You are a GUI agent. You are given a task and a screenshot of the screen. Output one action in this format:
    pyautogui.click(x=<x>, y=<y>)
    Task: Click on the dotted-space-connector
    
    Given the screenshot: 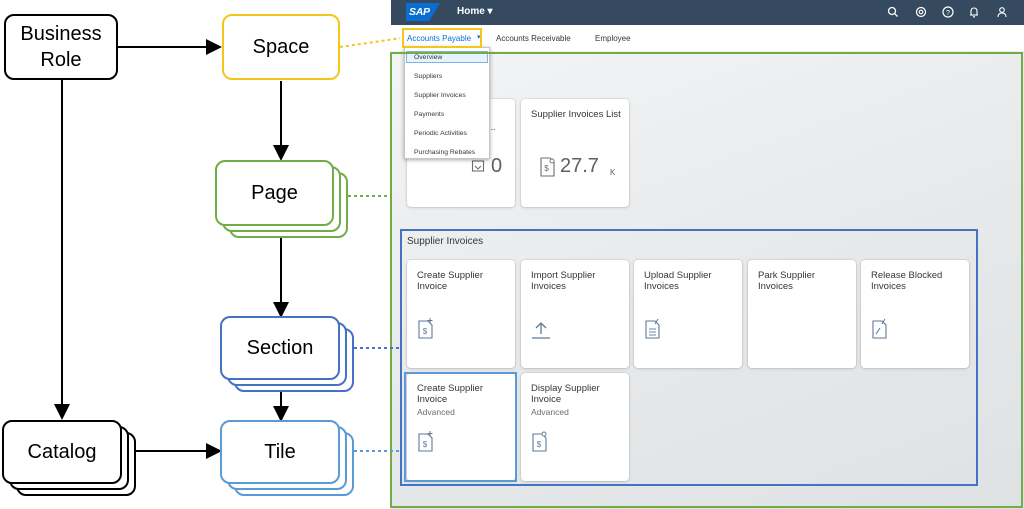 What is the action you would take?
    pyautogui.click(x=369, y=42)
    